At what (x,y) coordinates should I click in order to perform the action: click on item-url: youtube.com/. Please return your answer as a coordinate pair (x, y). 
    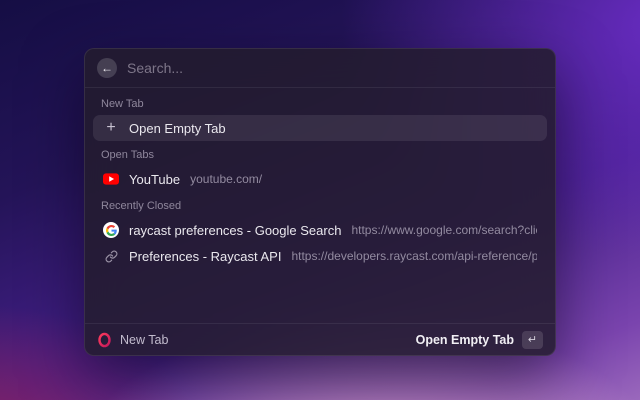
    Looking at the image, I should click on (226, 179).